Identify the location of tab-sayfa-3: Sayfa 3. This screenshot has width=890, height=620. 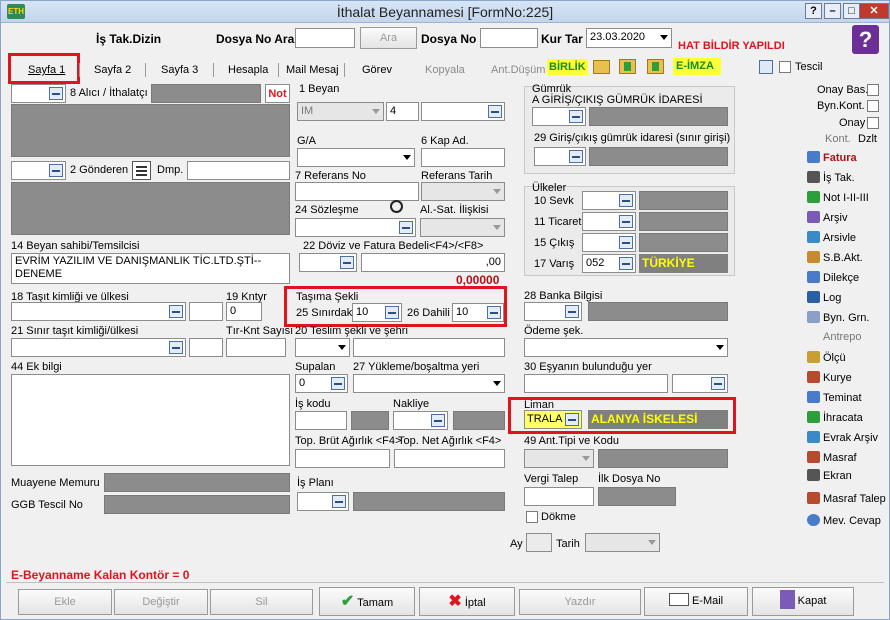
(179, 70).